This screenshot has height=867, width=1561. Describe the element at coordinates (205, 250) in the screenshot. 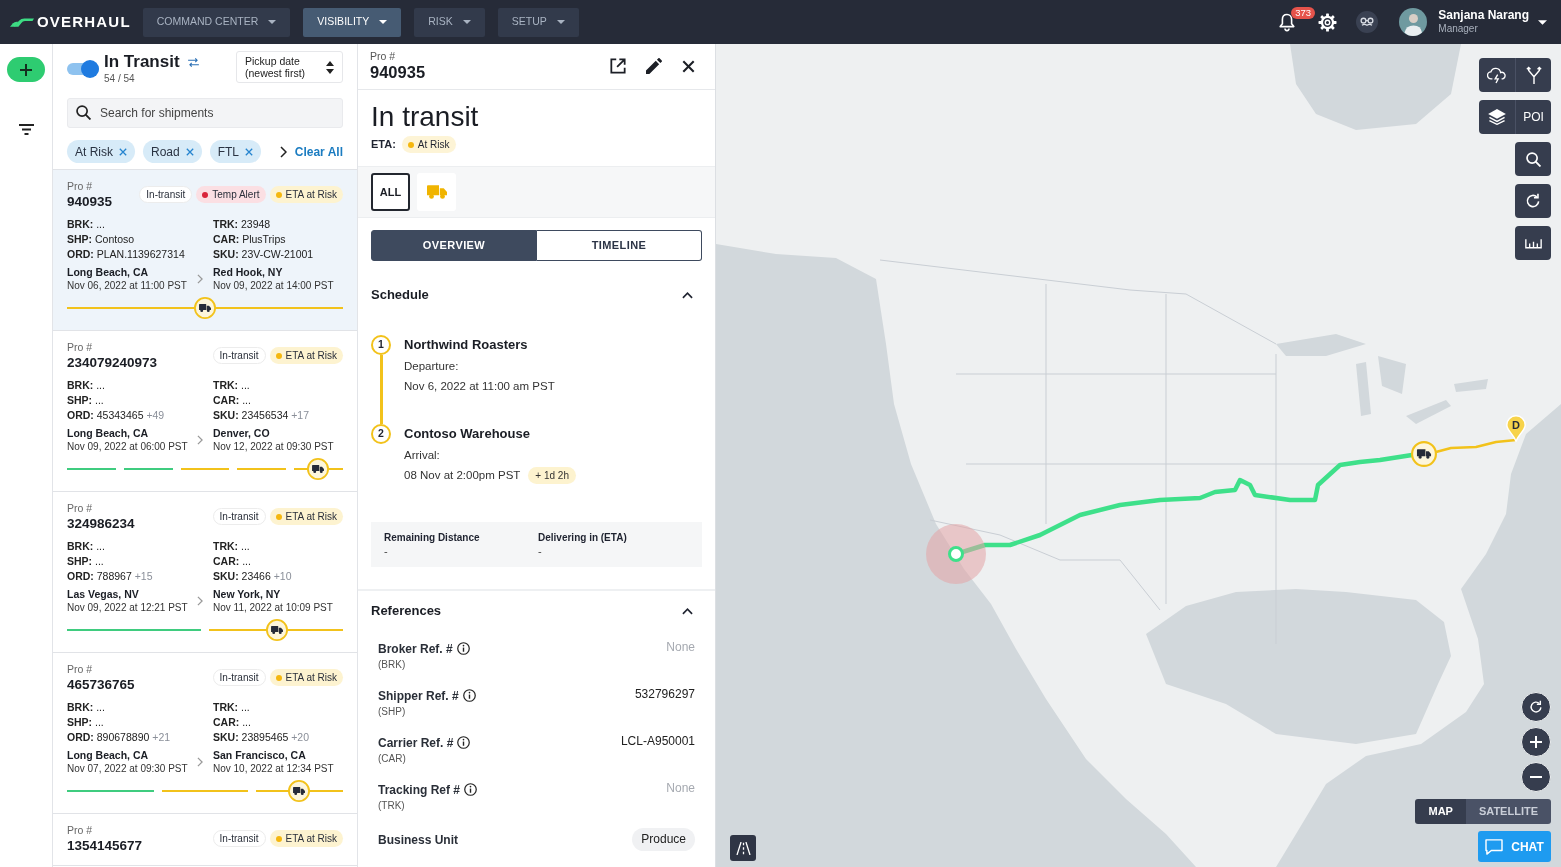

I see `shipment-card` at that location.